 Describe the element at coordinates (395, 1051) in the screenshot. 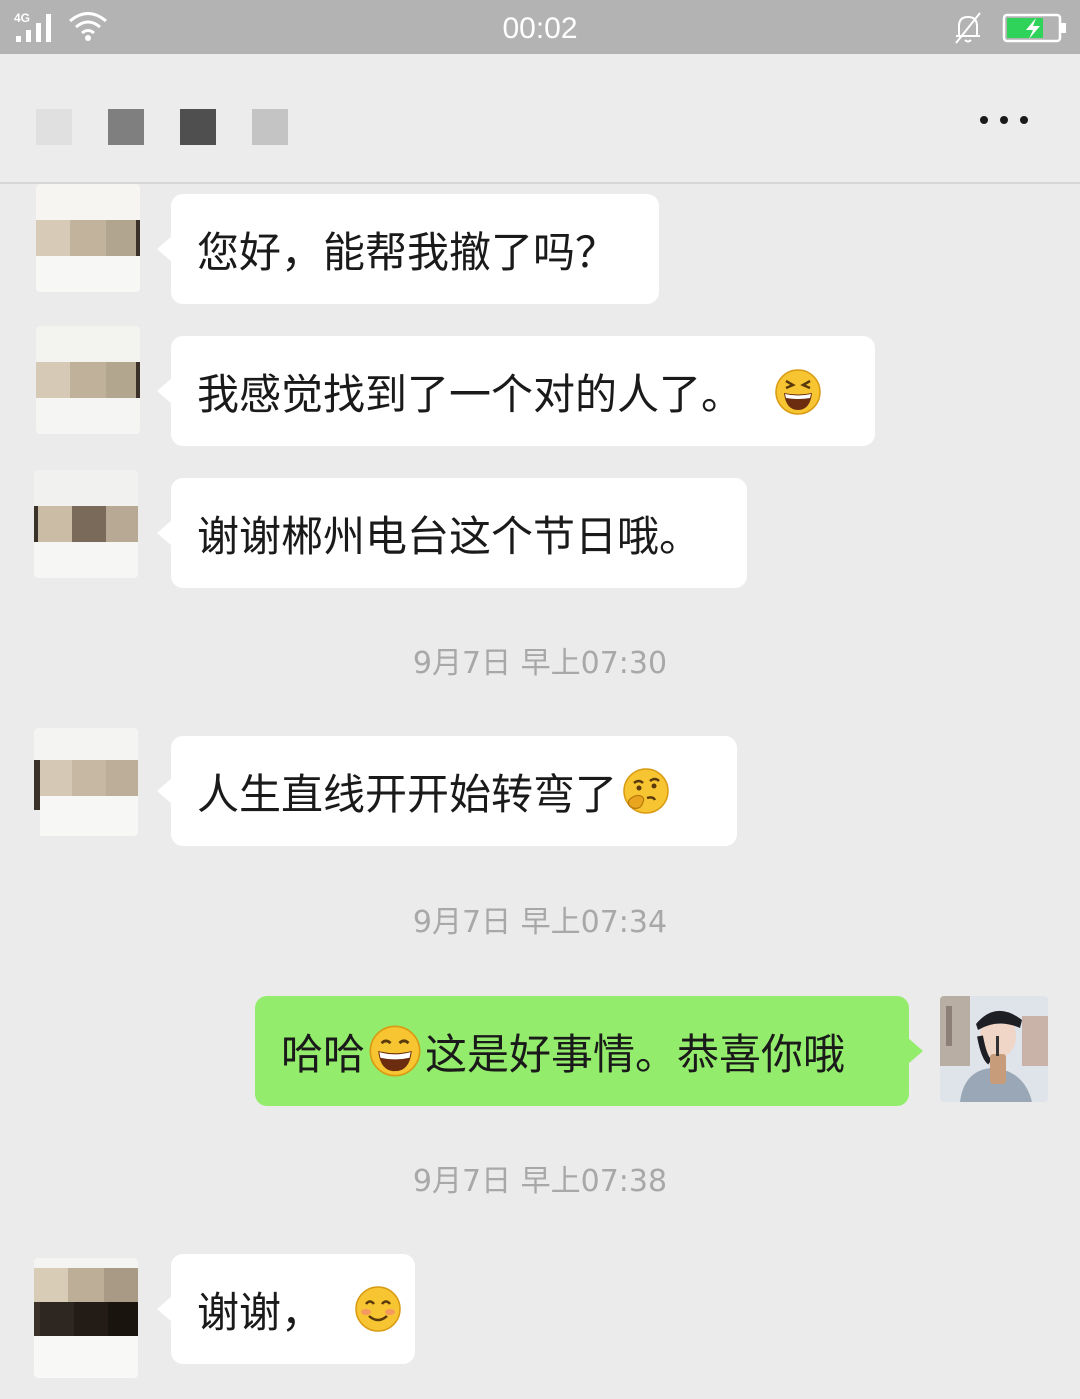

I see `laughing-emoji-icon` at that location.